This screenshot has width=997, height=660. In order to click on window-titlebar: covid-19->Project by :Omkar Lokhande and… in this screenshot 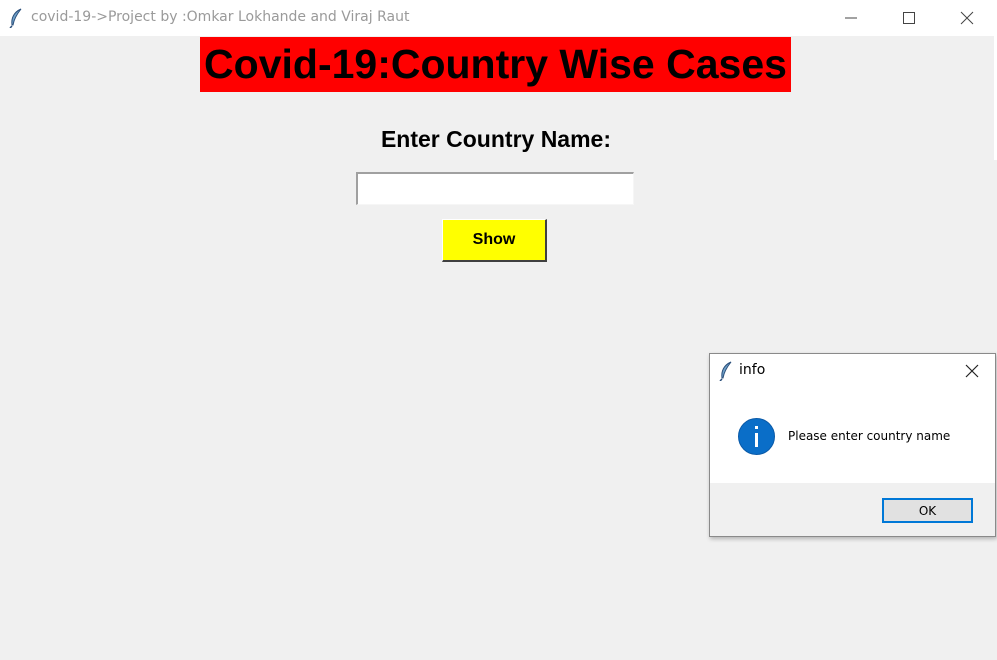, I will do `click(498, 18)`.